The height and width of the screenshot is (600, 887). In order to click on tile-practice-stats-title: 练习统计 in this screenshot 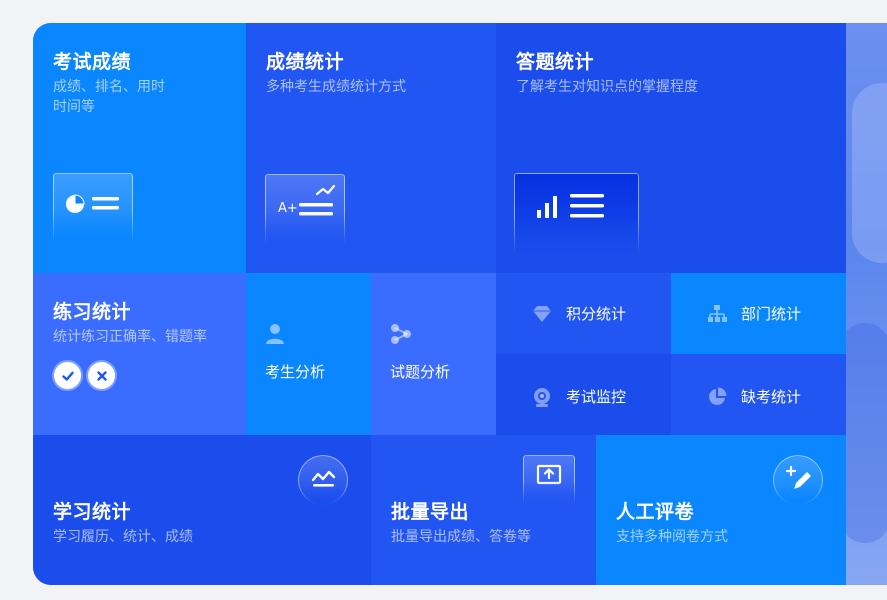, I will do `click(92, 312)`.